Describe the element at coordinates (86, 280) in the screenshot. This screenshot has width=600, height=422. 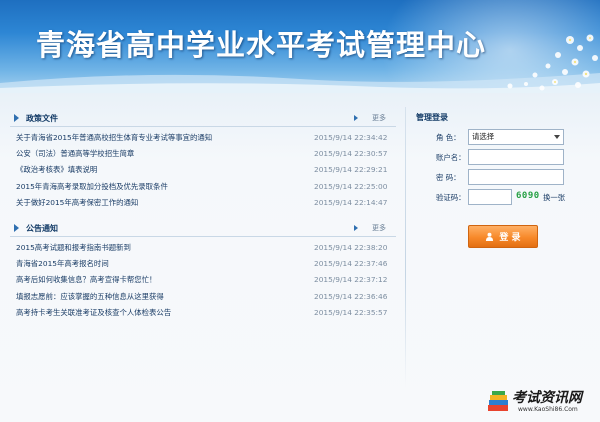
I see `list-item-title: 高考后如何收集信息？高考宣得卡帮您忙！` at that location.